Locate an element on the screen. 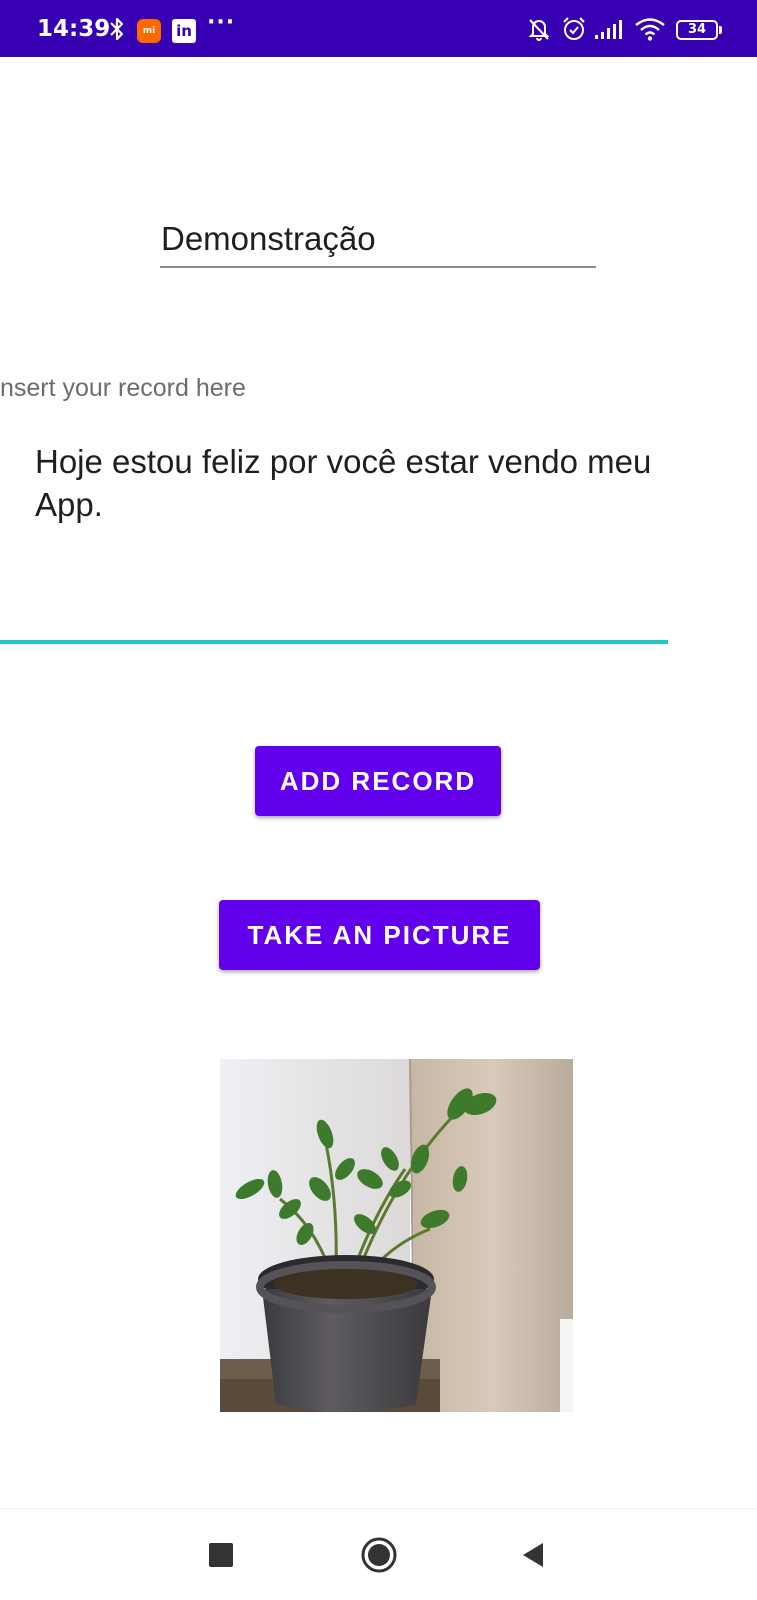  signal-icon is located at coordinates (609, 29).